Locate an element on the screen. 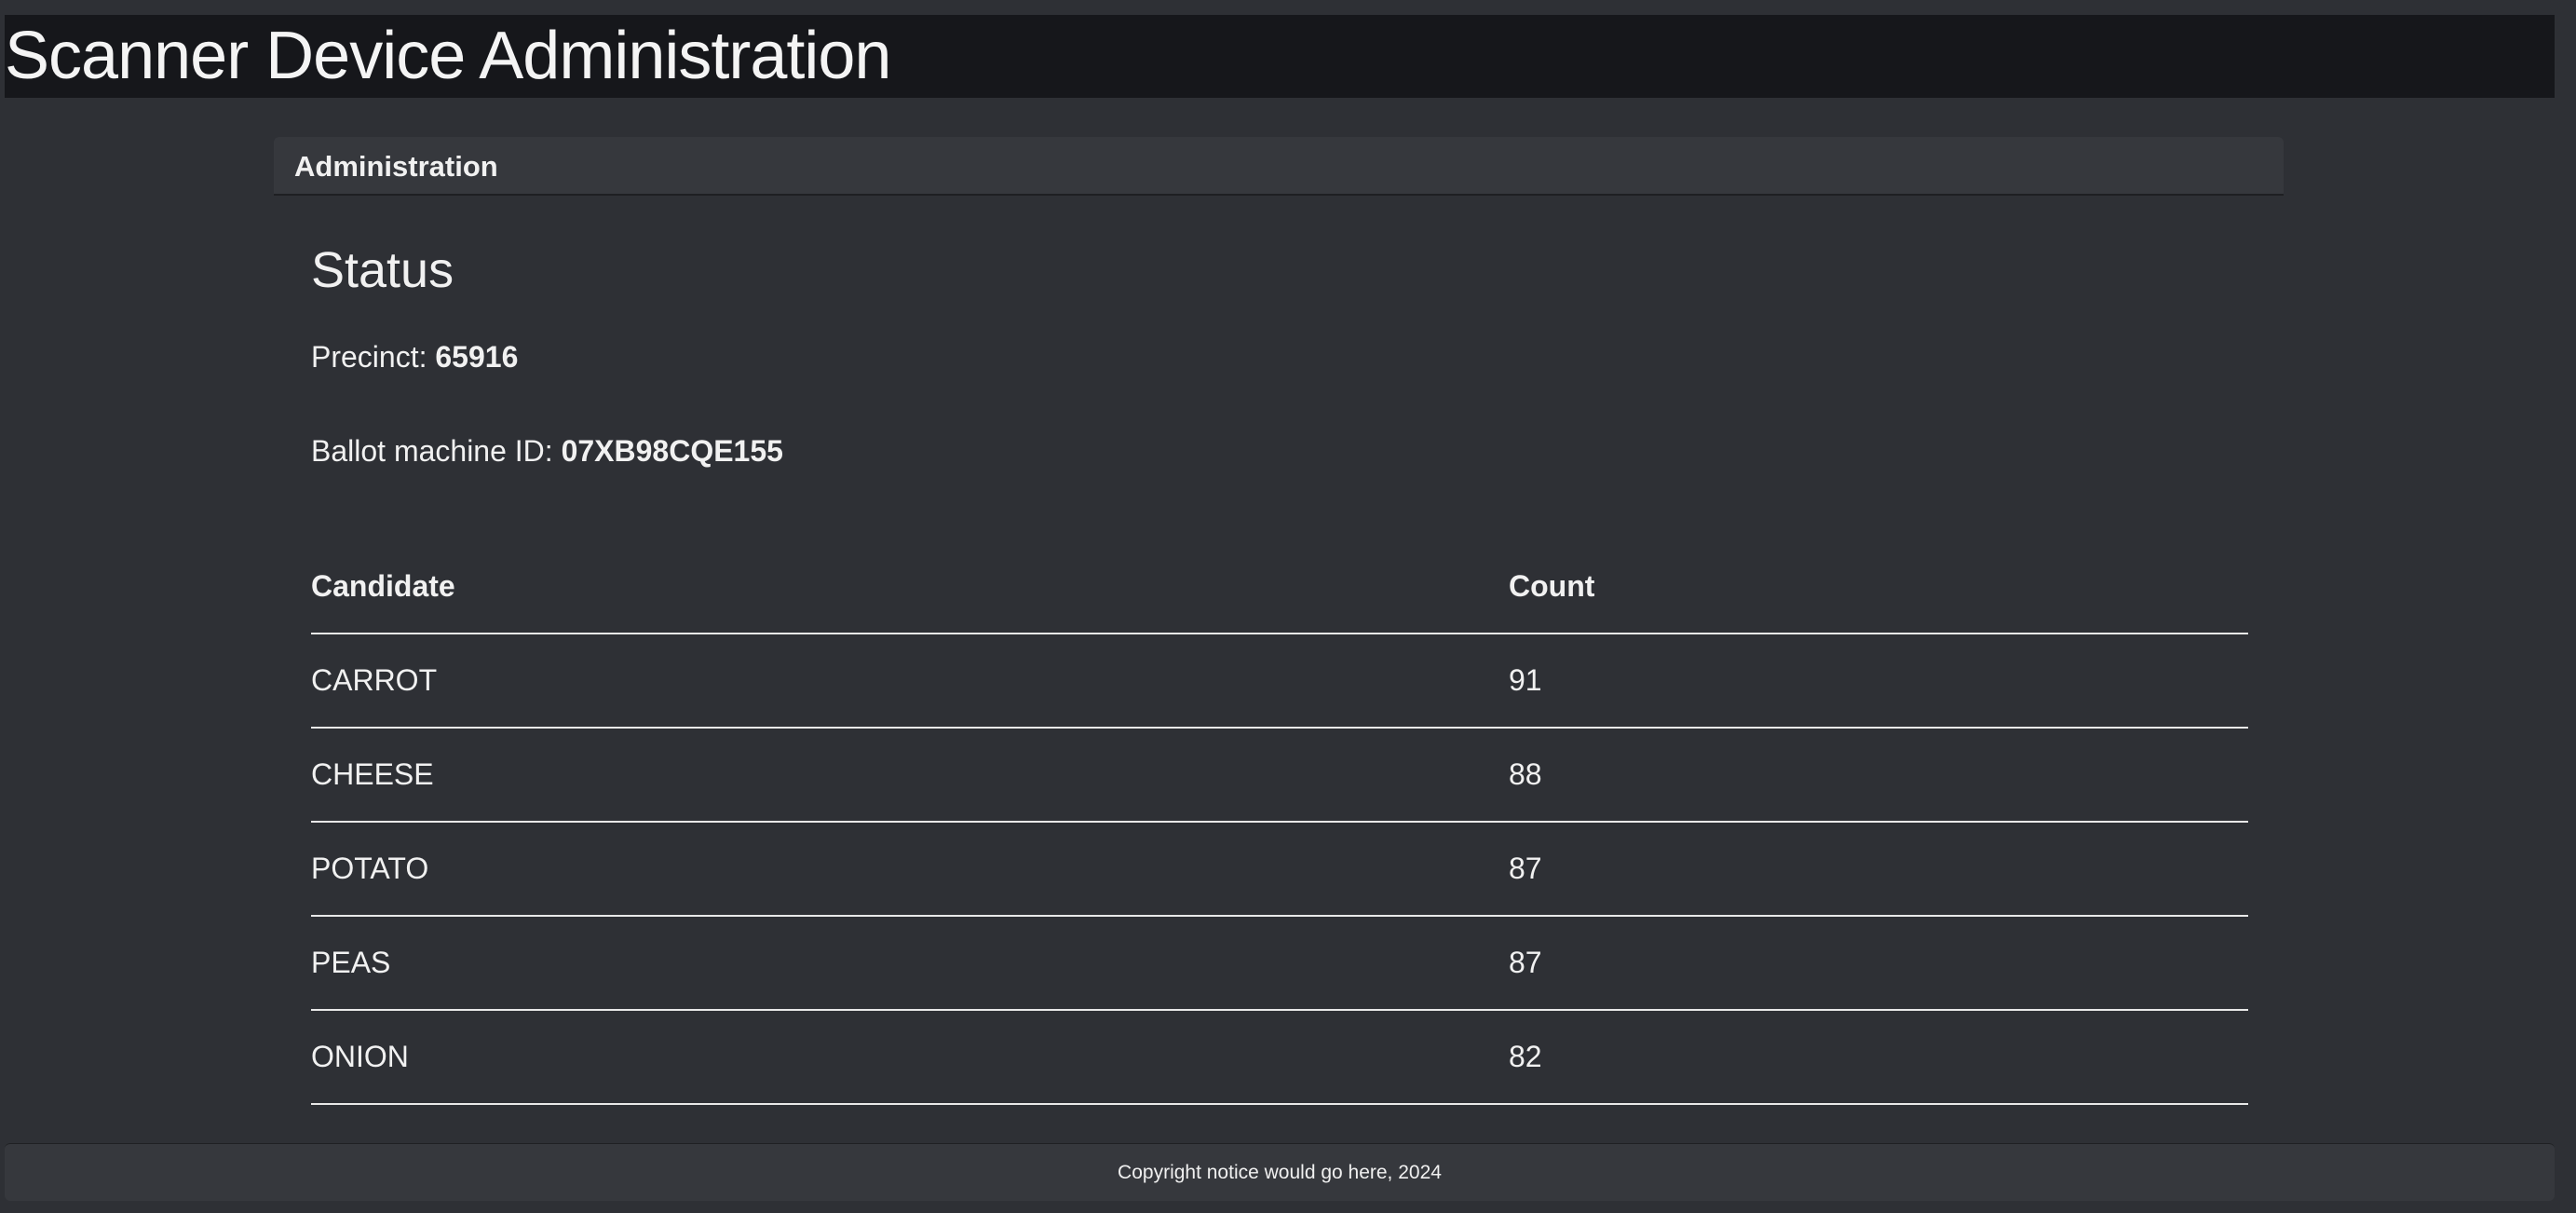 This screenshot has height=1213, width=2576. column-header-count: Count is located at coordinates (1552, 586).